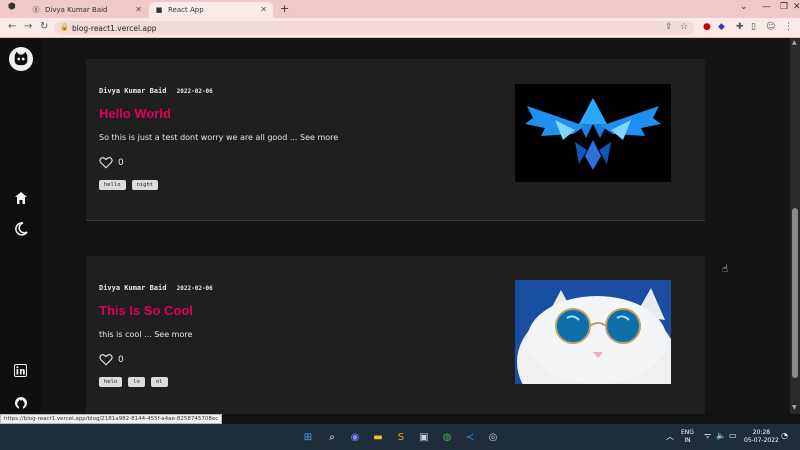 The image size is (800, 450). What do you see at coordinates (159, 382) in the screenshot?
I see `tag: ol` at bounding box center [159, 382].